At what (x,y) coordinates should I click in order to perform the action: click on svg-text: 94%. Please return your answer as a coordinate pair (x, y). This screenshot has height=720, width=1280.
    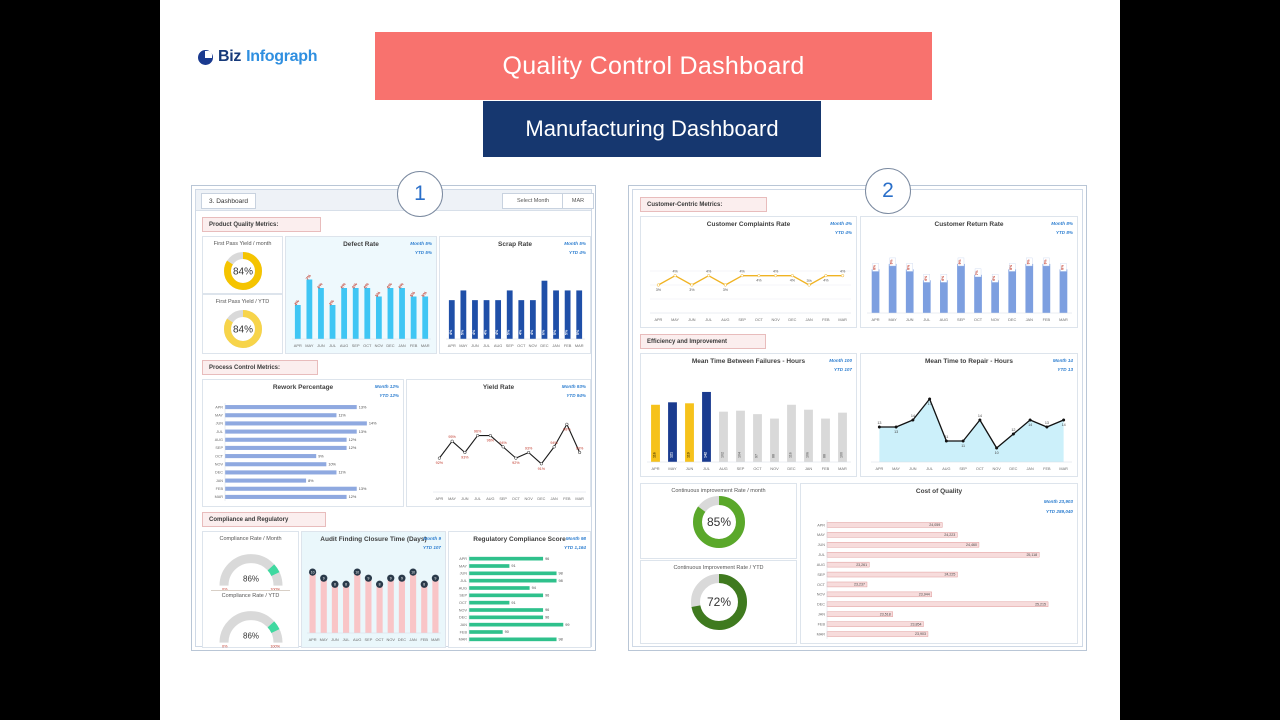
    Looking at the image, I should click on (503, 443).